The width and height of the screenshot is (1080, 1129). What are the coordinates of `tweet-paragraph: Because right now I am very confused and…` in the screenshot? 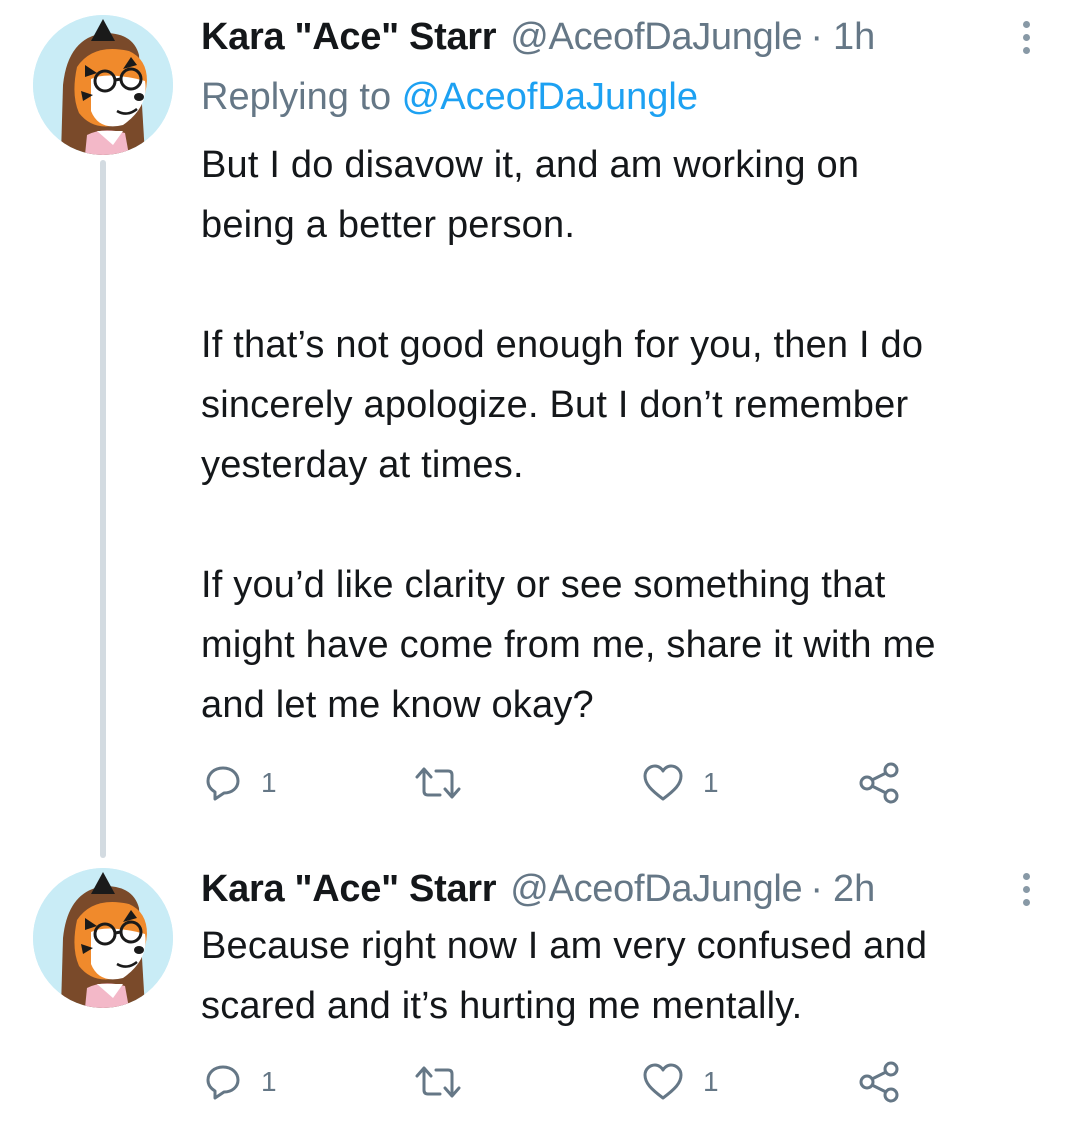 It's located at (564, 976).